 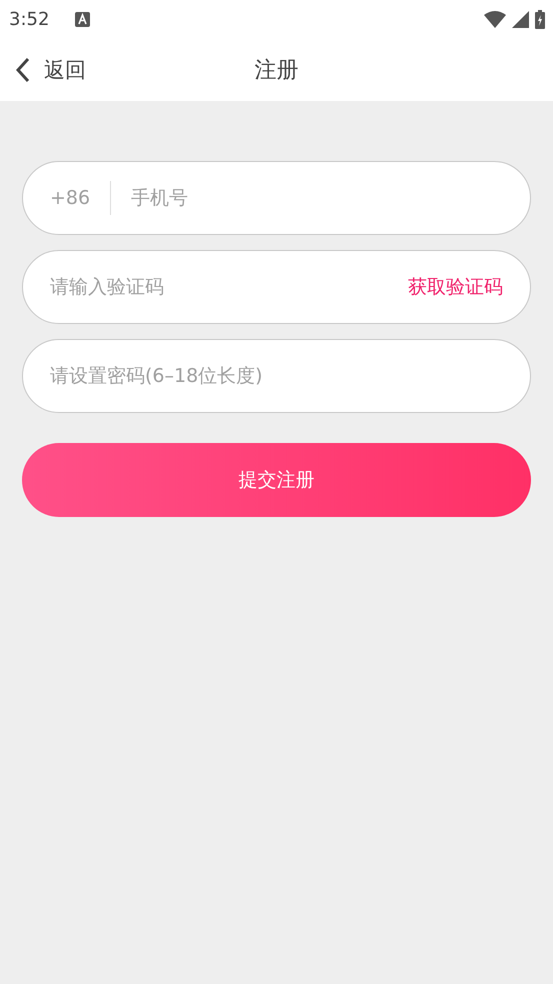 I want to click on password-field: 请设置密码(6–18位长度), so click(x=276, y=376).